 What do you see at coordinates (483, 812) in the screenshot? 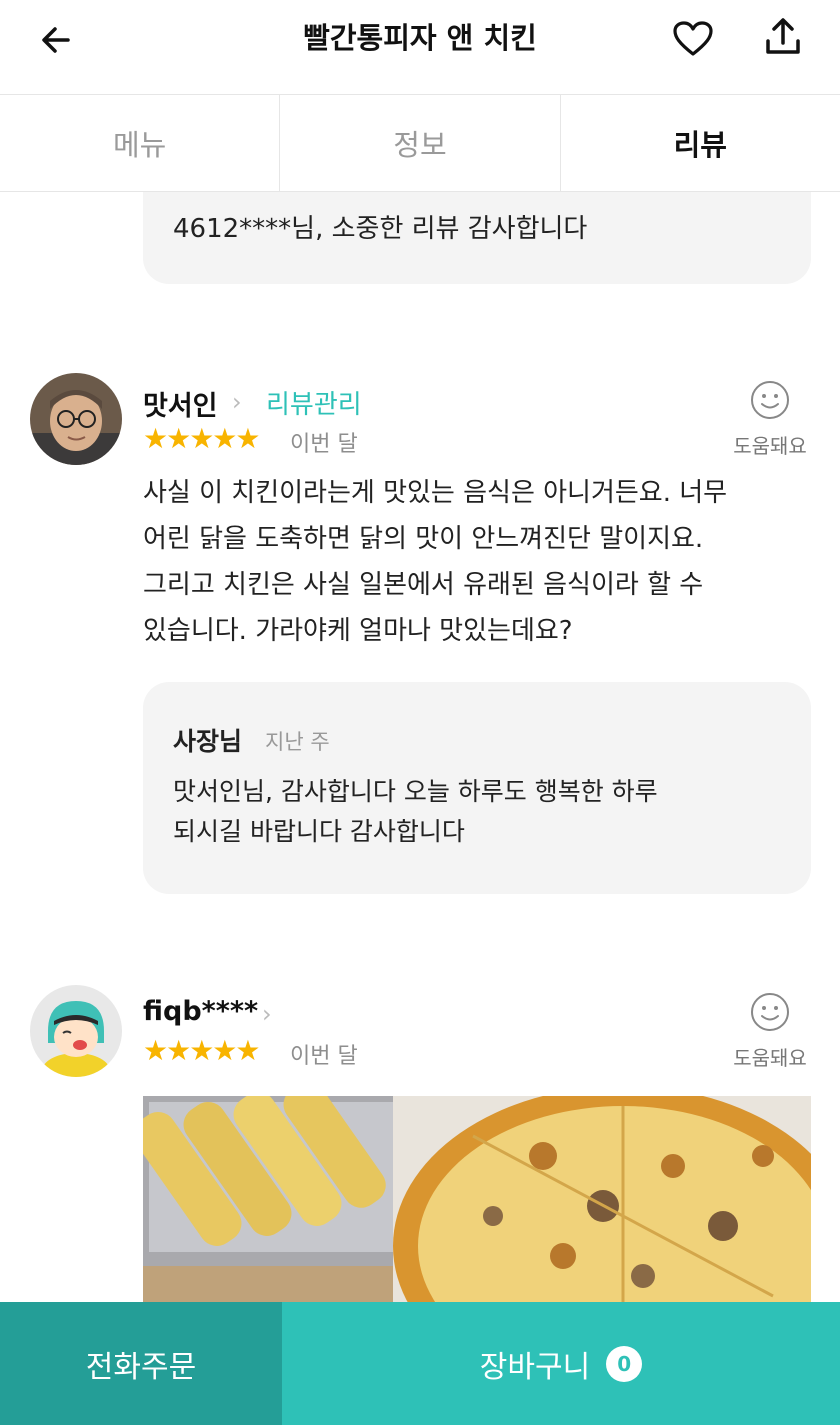
I see `owner-reply-text: 맛서인님, 감사합니다 오늘 하루도 행복한 하루 되시길 바랍니다 감사합니다` at bounding box center [483, 812].